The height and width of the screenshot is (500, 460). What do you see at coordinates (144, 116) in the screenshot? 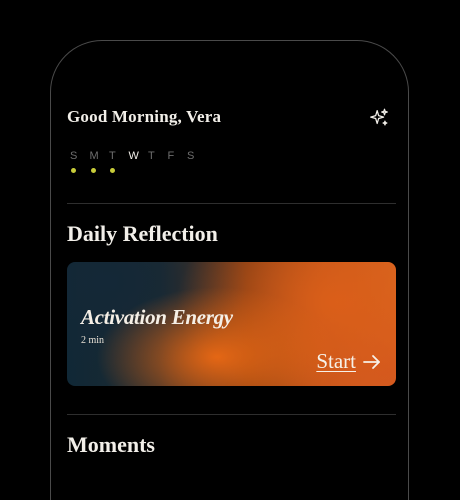
I see `greeting-title: Good Morning, Vera` at bounding box center [144, 116].